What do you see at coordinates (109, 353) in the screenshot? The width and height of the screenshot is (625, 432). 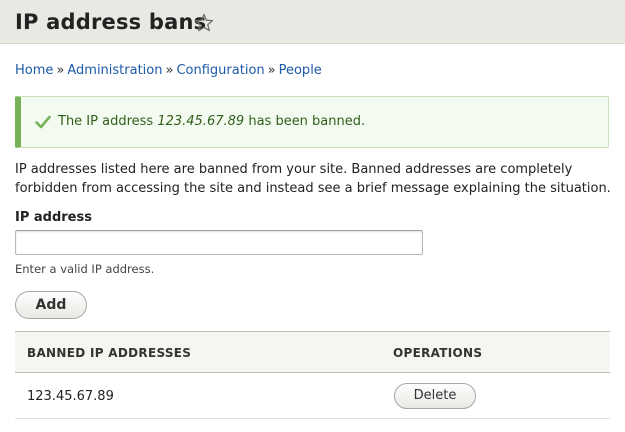 I see `column-header-banned-ip: BANNED IP ADDRESSES` at bounding box center [109, 353].